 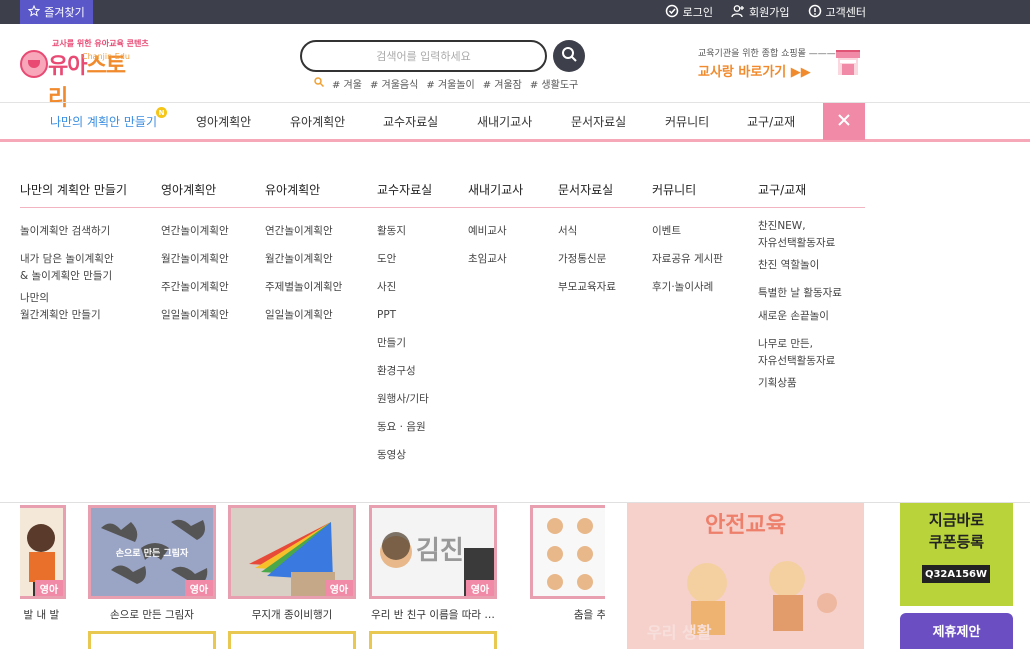 I want to click on mega-link: & 놀이계획안 만들기, so click(x=66, y=276).